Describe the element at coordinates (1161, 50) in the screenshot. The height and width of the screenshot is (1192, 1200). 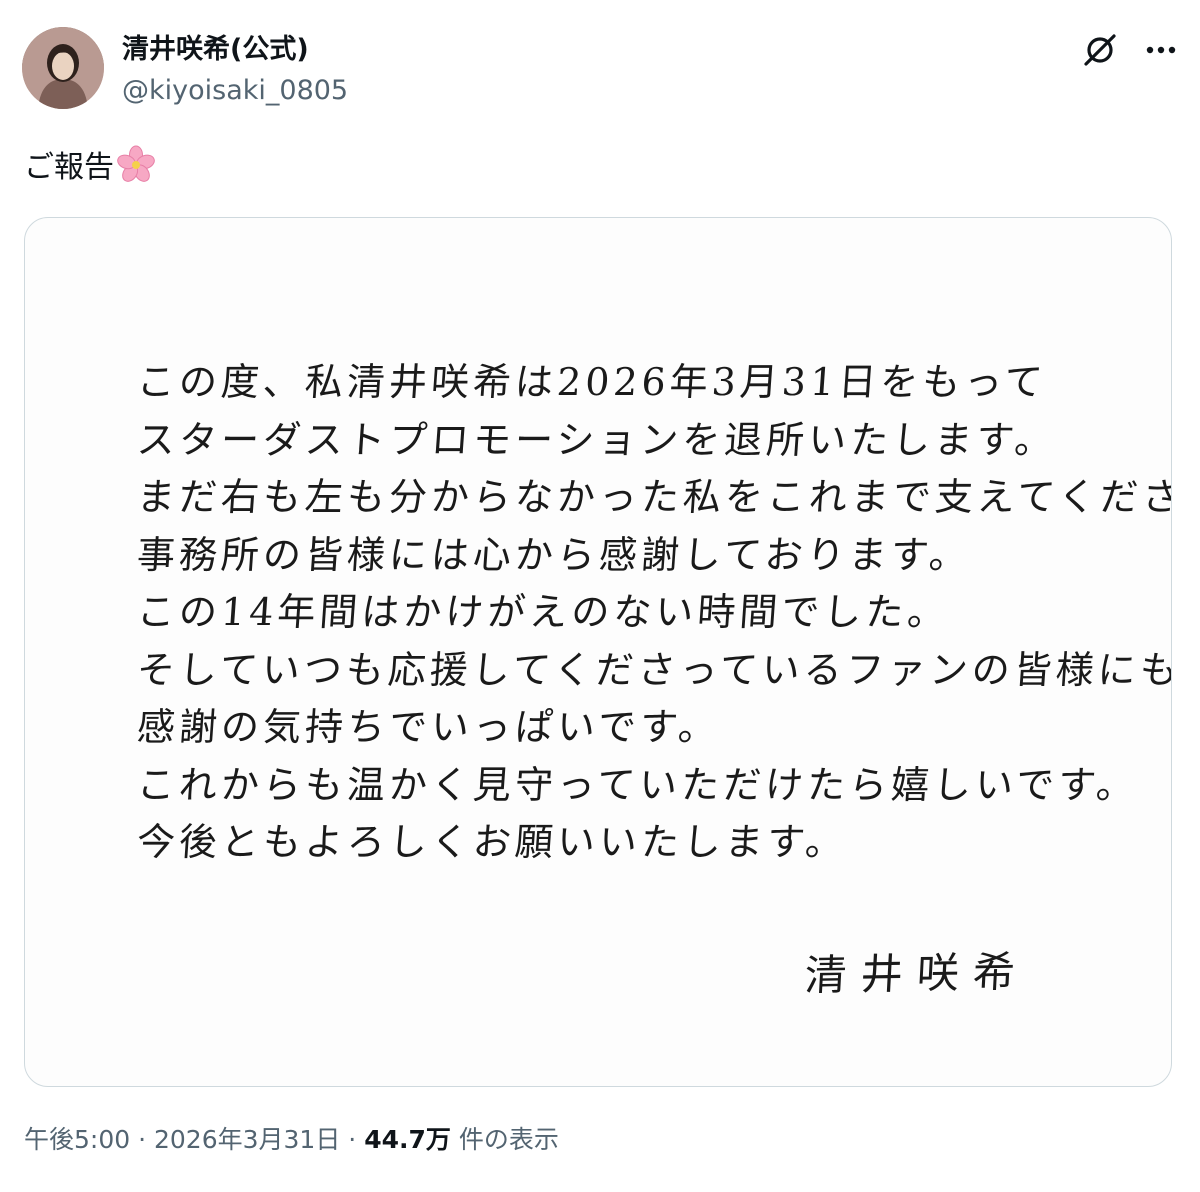
I see `more-icon` at that location.